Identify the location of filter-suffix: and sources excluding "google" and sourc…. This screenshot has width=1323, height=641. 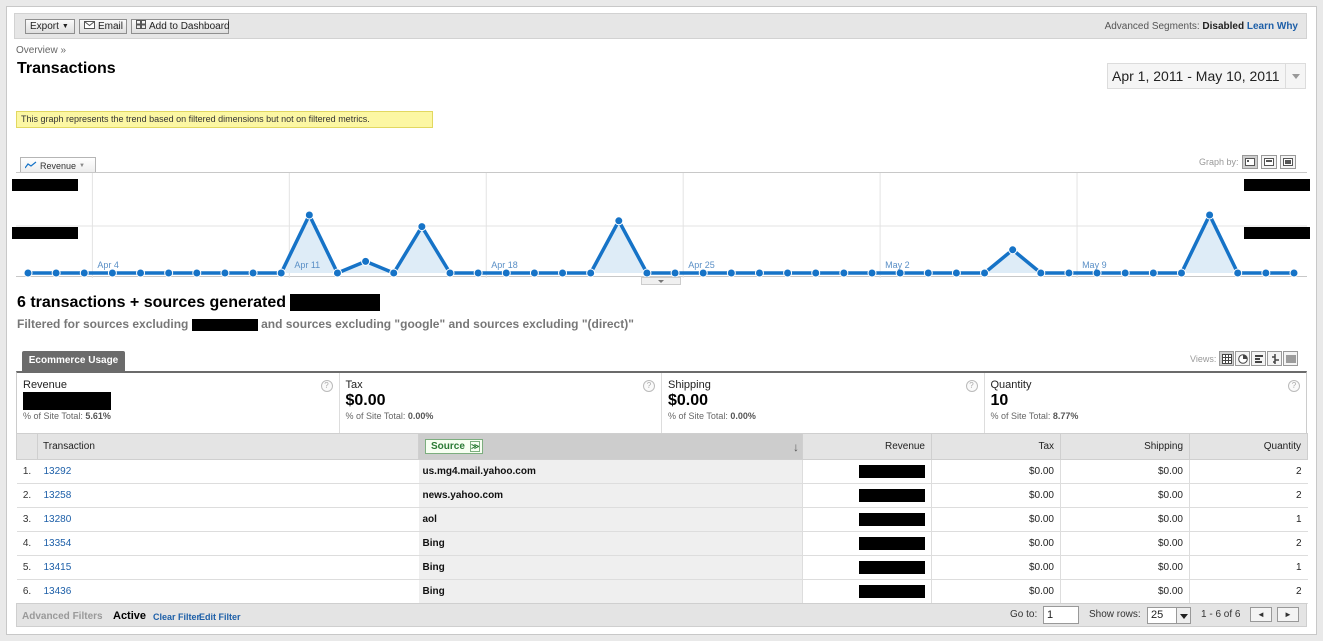
(447, 324).